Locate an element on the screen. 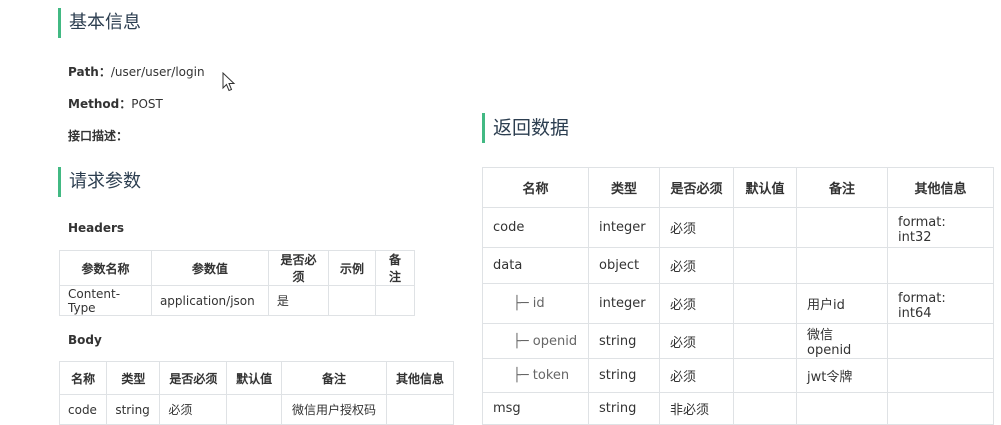  body-cell-other is located at coordinates (420, 409).